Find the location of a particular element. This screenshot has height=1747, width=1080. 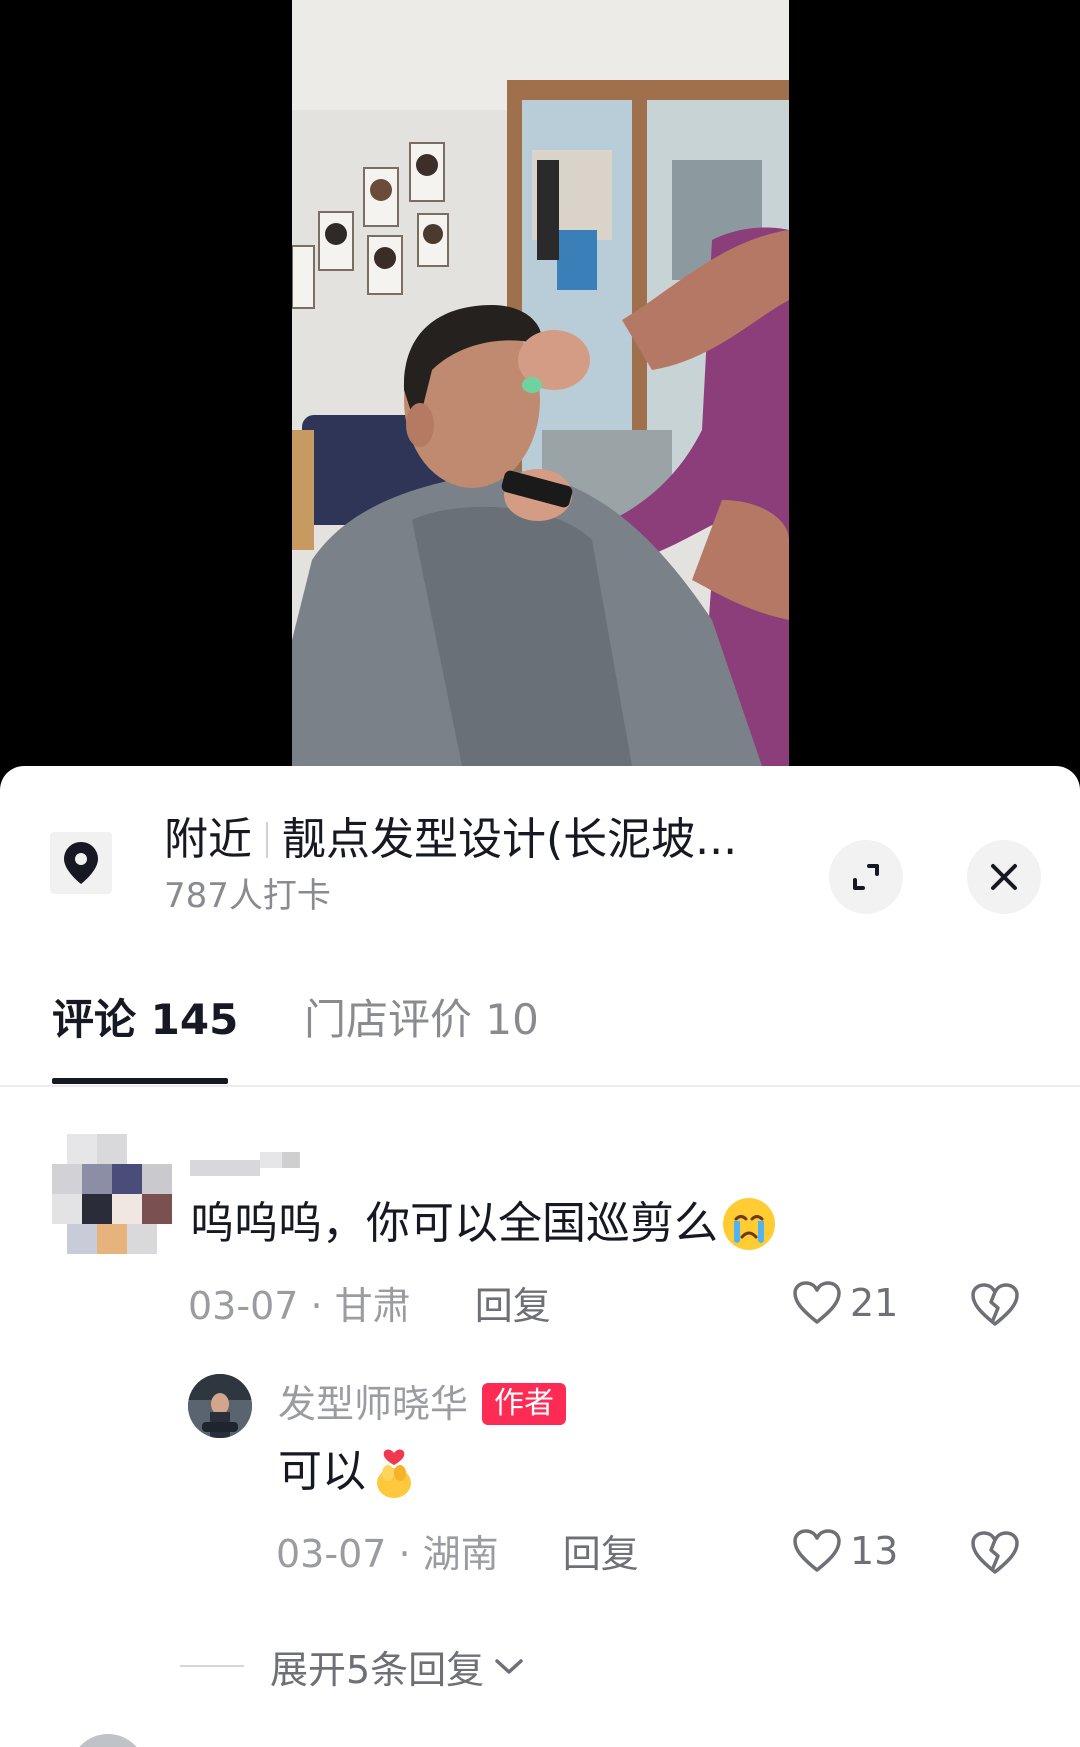

tab-bar: 评论 145 门店评价 10 is located at coordinates (540, 1020).